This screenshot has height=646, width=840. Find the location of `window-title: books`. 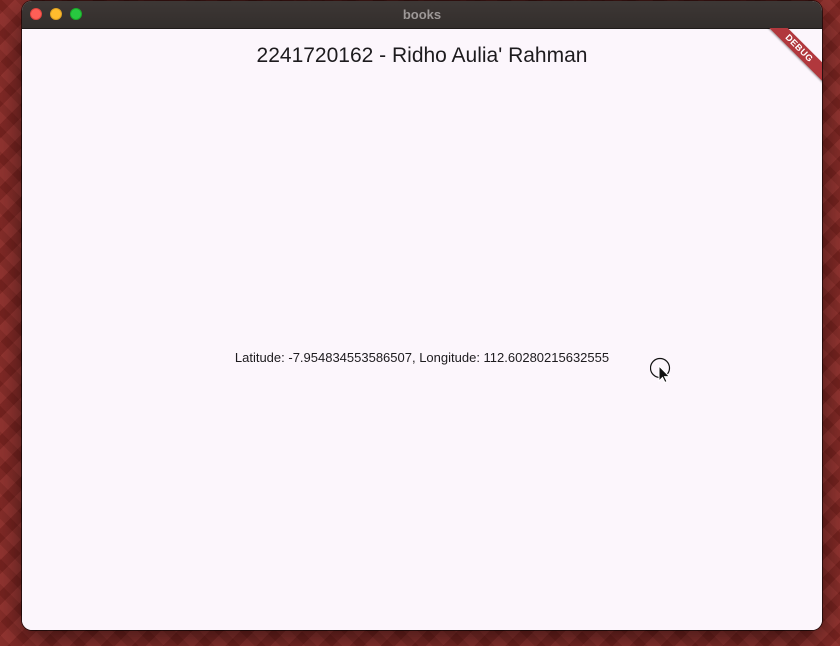

window-title: books is located at coordinates (422, 14).